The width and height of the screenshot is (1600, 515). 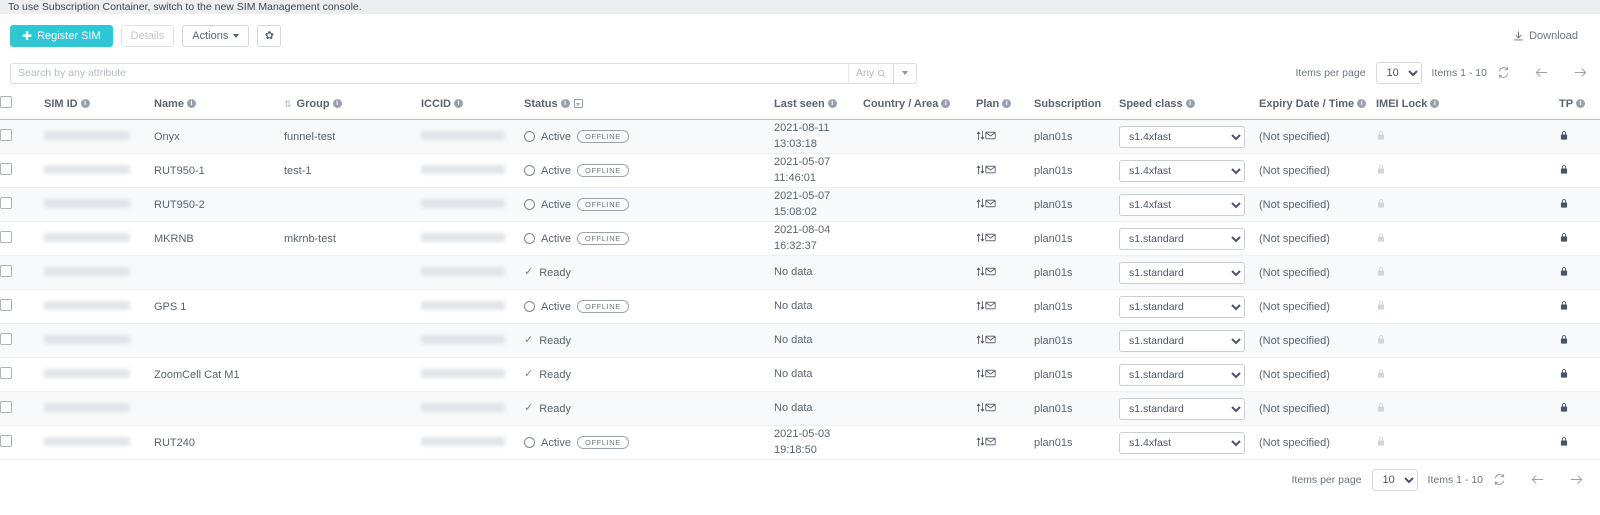 What do you see at coordinates (1398, 73) in the screenshot?
I see `items-per-page-select-top: 10` at bounding box center [1398, 73].